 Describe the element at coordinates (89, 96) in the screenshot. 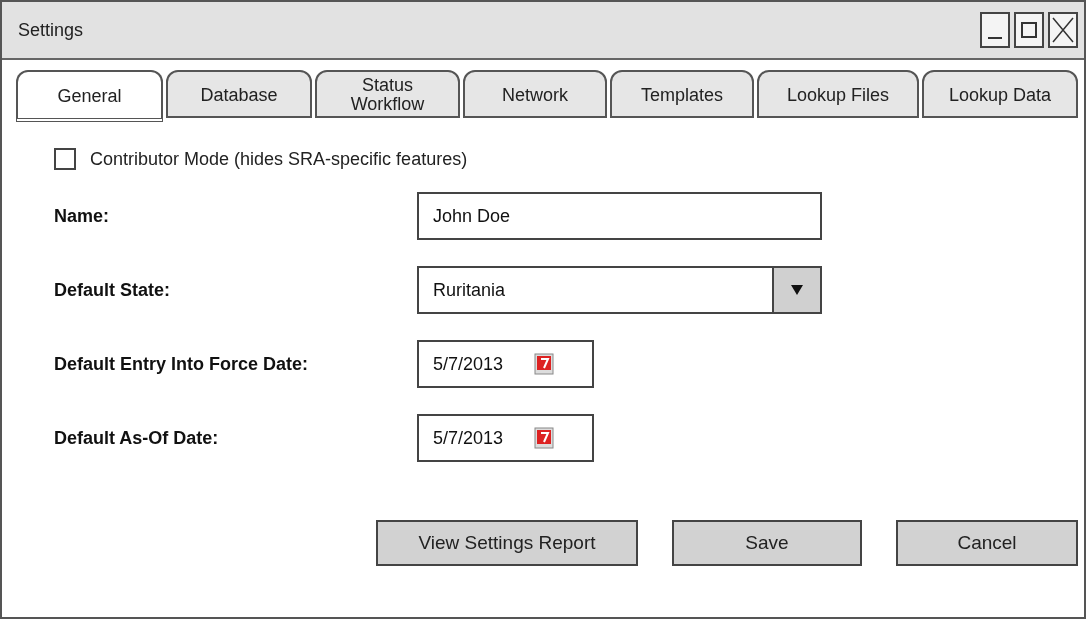

I see `tab: General` at that location.